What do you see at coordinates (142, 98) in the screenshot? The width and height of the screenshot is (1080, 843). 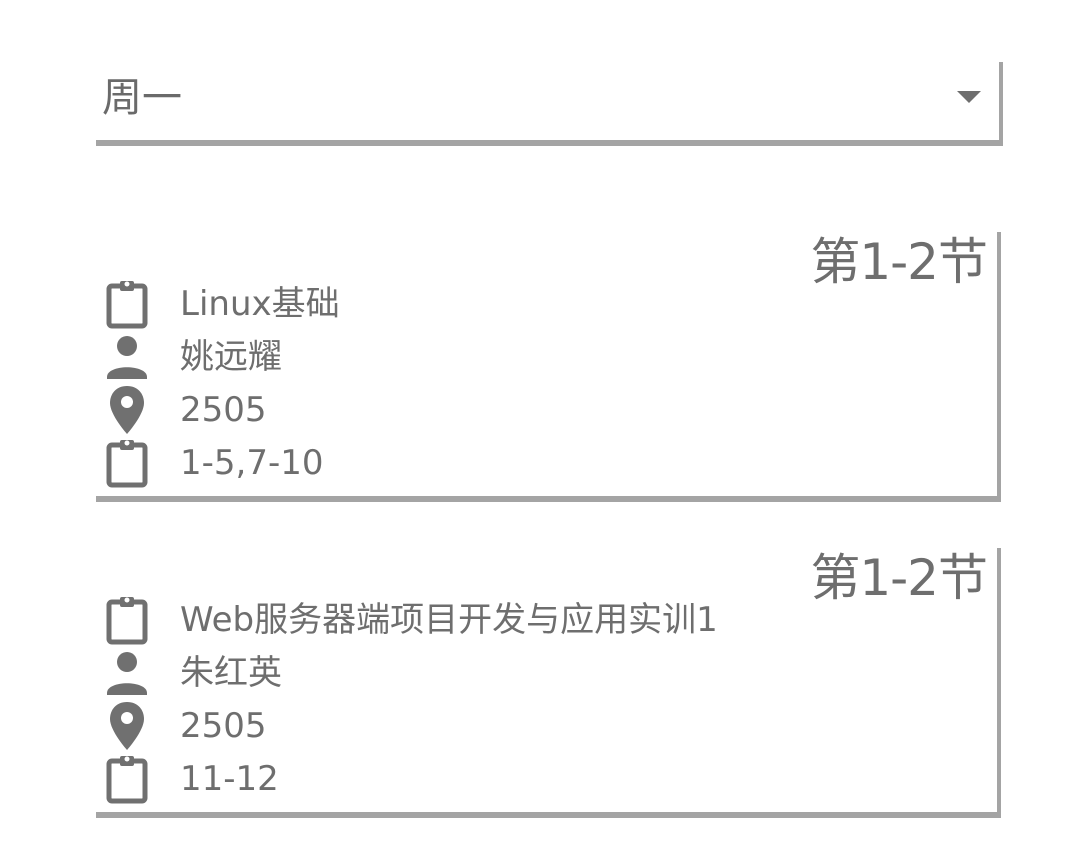 I see `day-select-value: 周一` at bounding box center [142, 98].